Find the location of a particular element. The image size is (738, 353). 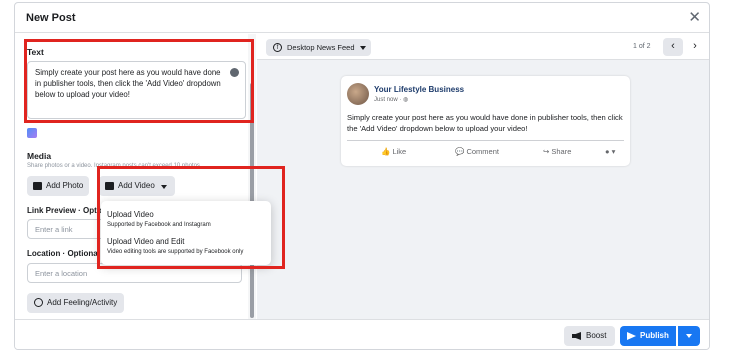

publish-label: Publish is located at coordinates (654, 335).